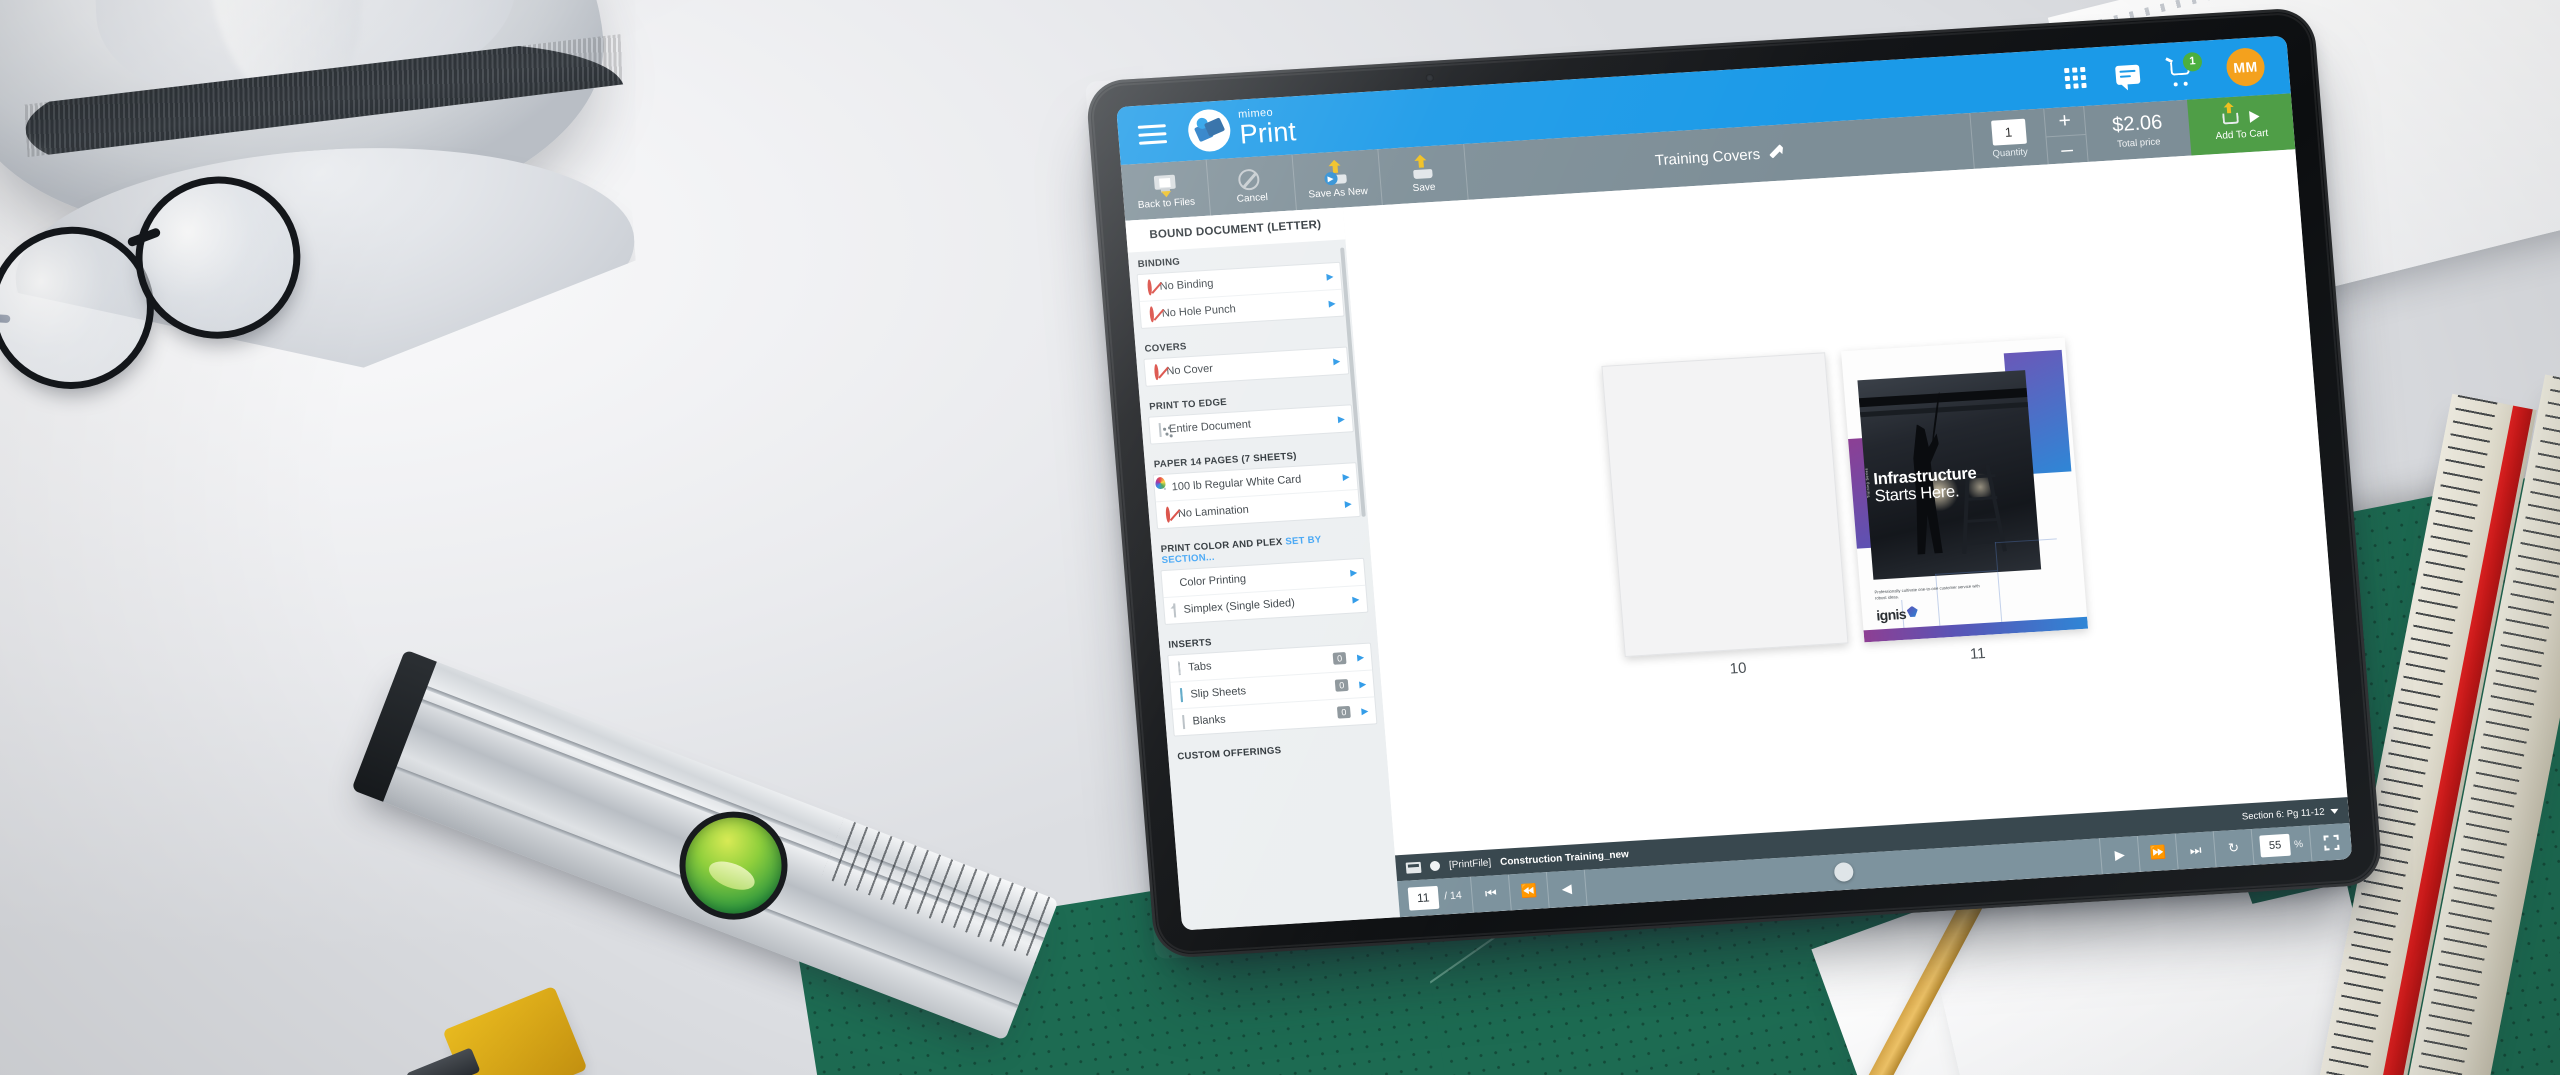 The image size is (2560, 1075). I want to click on quantity-stepper: + –, so click(2065, 135).